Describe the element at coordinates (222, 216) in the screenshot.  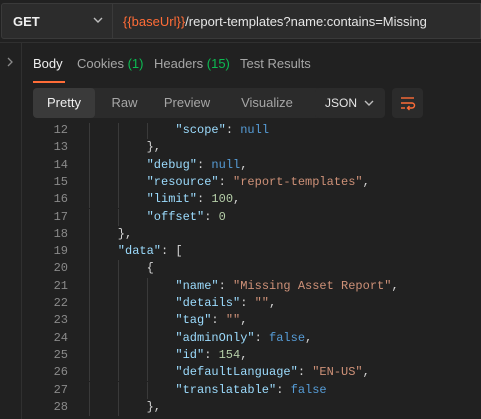
I see `code-token: 0` at that location.